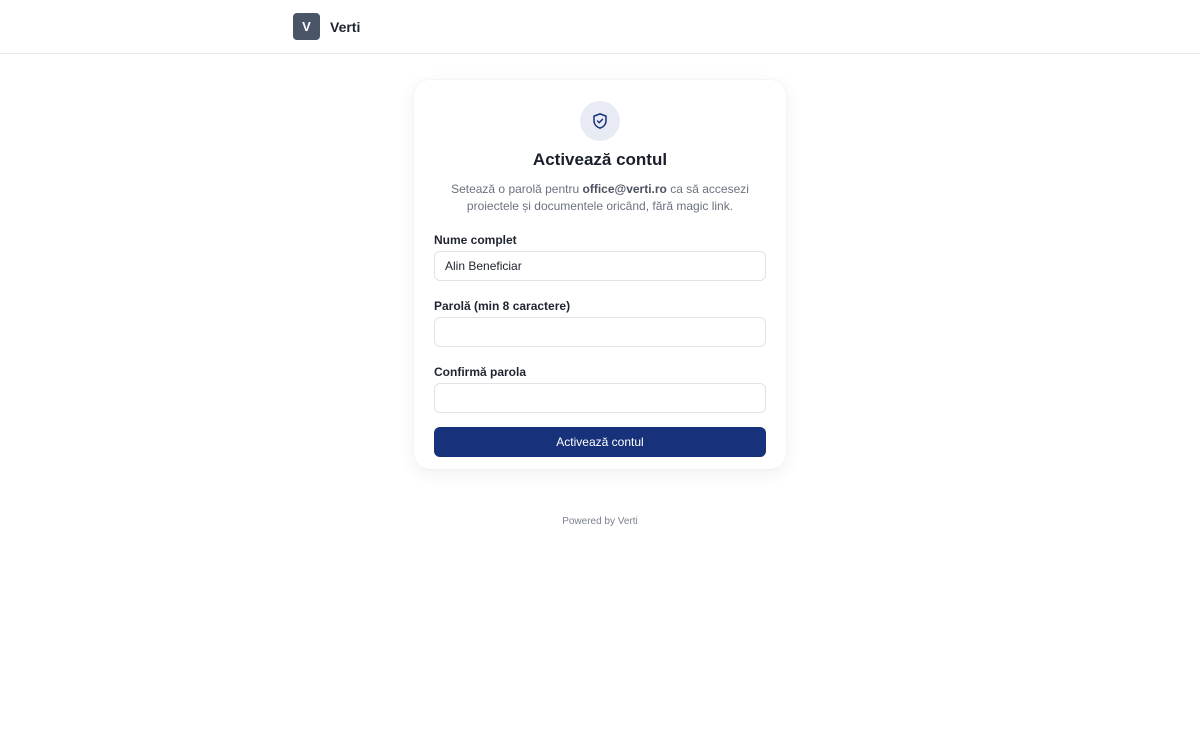 The width and height of the screenshot is (1200, 750). I want to click on shield-icon-badge, so click(600, 121).